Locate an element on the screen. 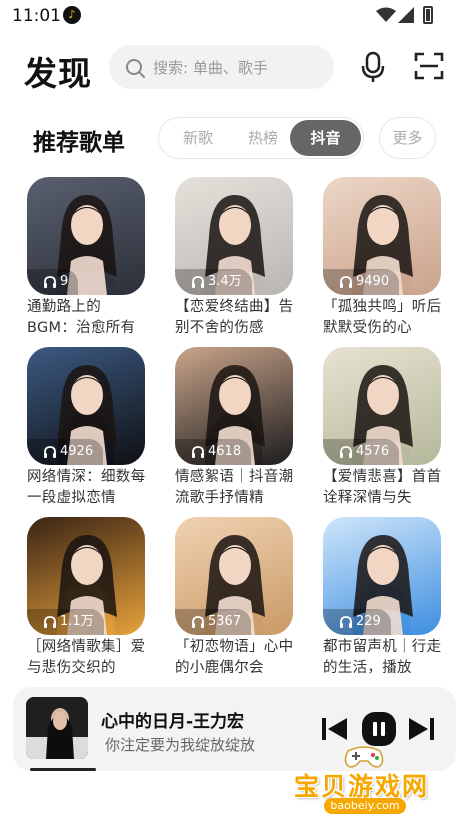  watermark-url: baobeiy.com is located at coordinates (365, 806).